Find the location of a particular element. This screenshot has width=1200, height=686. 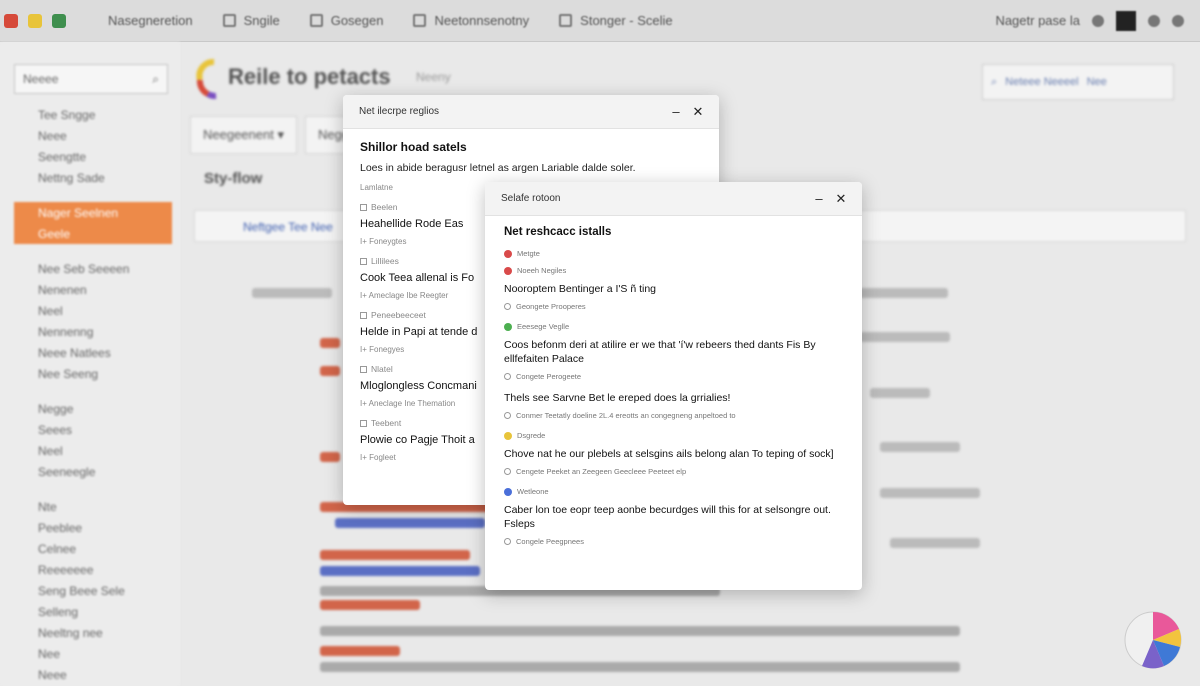

sidebar-item: Nte is located at coordinates (90, 506).